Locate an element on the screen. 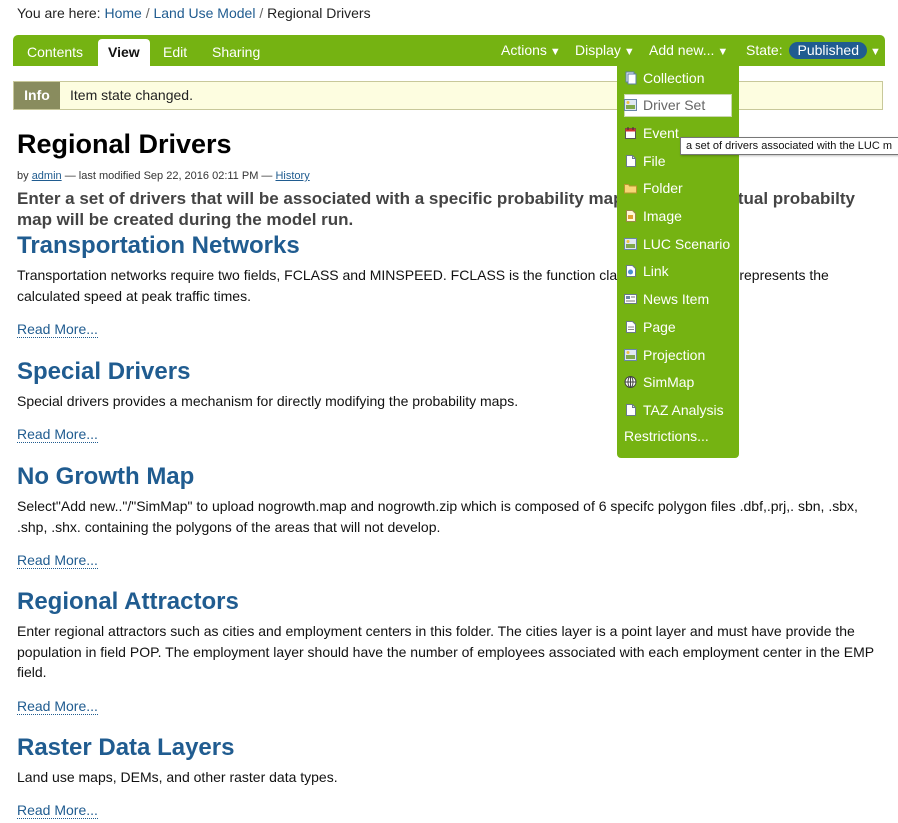  folder-icon is located at coordinates (630, 188).